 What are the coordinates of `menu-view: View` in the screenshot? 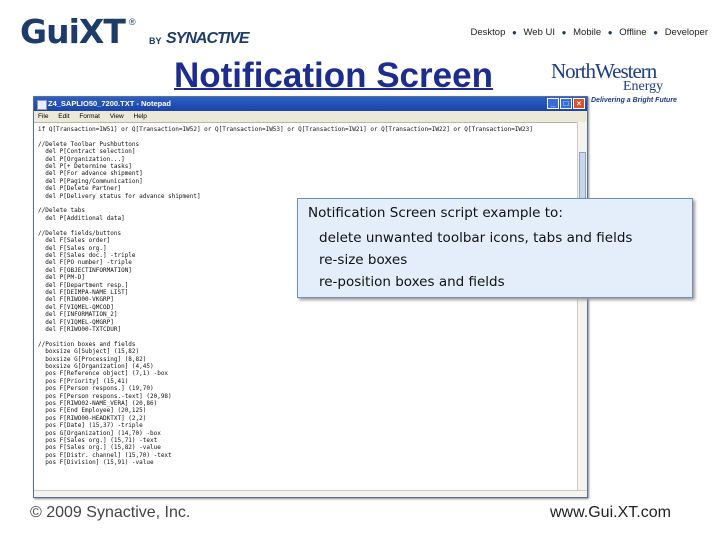 It's located at (117, 116).